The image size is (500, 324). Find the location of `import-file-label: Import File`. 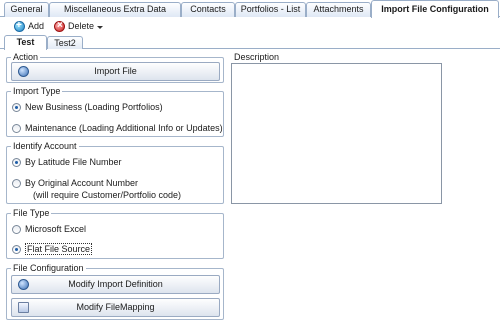

import-file-label: Import File is located at coordinates (115, 71).